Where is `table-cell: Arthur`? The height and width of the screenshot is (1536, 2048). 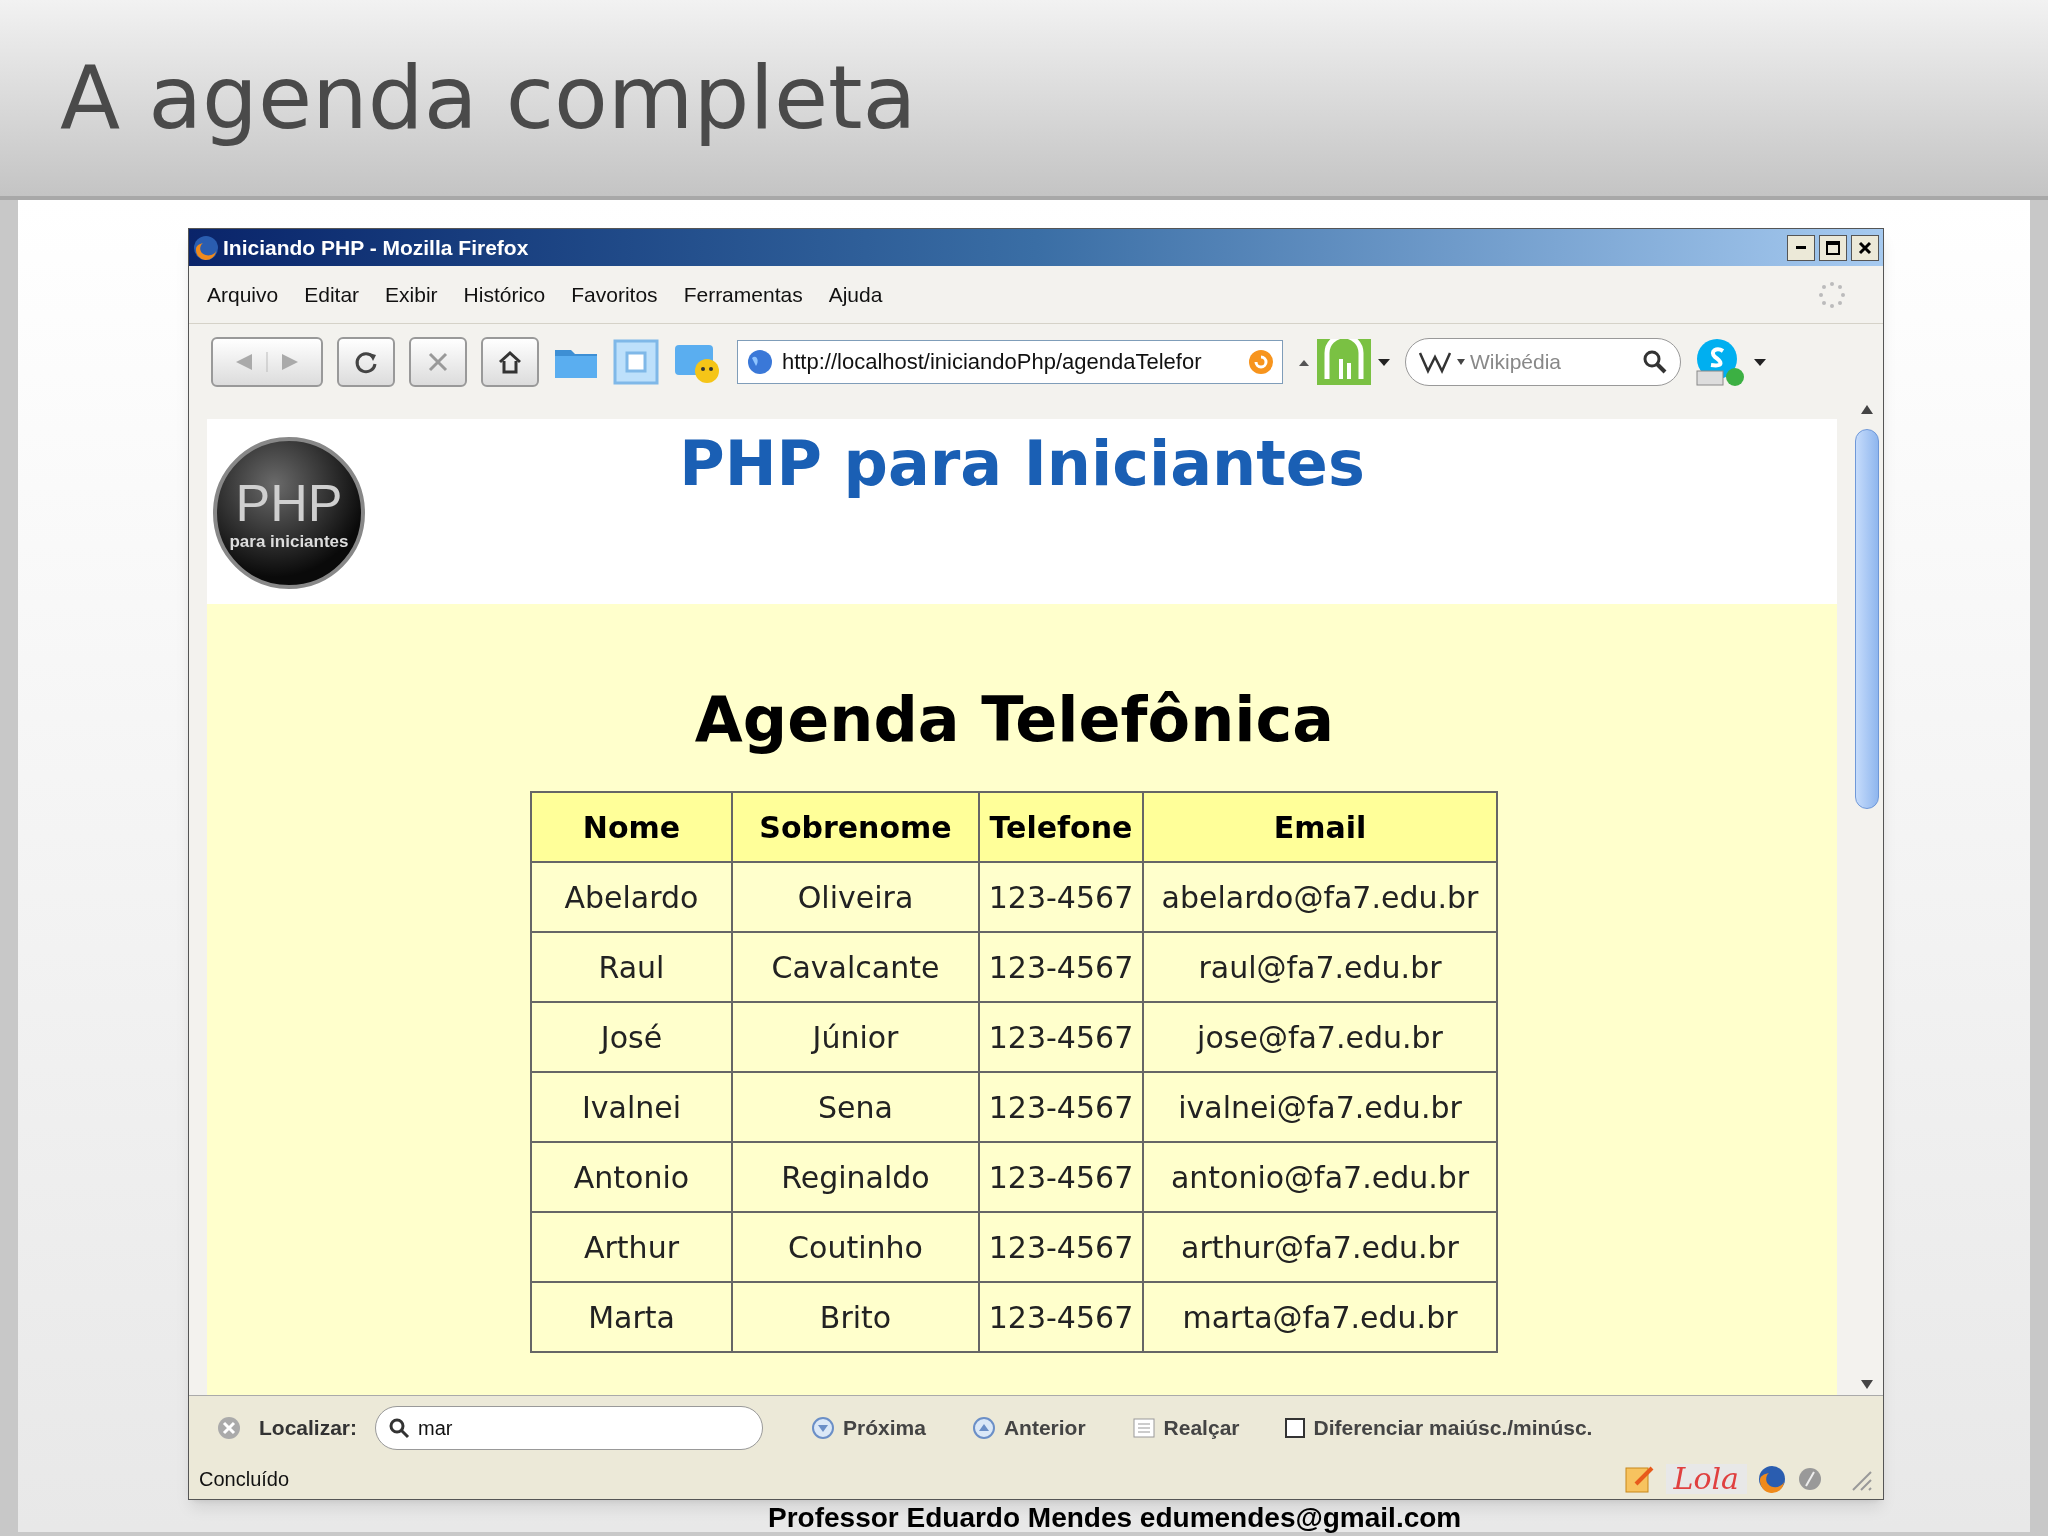 table-cell: Arthur is located at coordinates (631, 1247).